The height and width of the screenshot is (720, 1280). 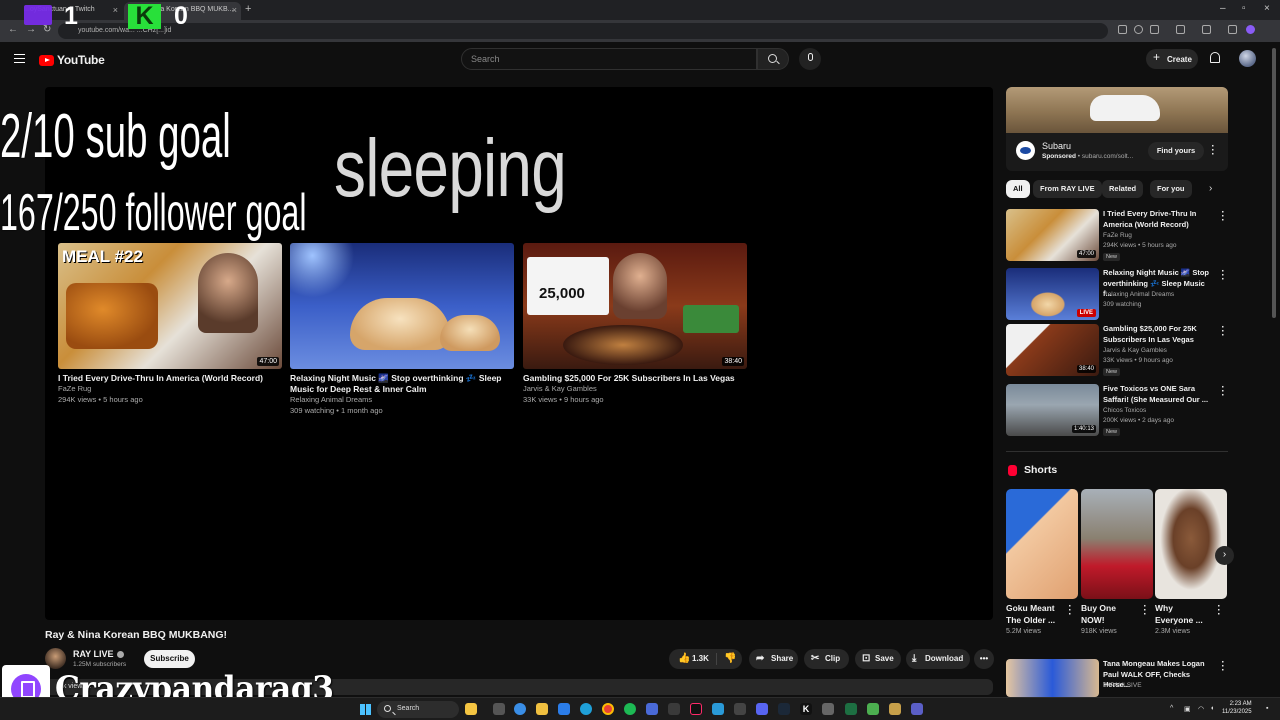 What do you see at coordinates (700, 659) in the screenshot?
I see `like-count: 1.3K` at bounding box center [700, 659].